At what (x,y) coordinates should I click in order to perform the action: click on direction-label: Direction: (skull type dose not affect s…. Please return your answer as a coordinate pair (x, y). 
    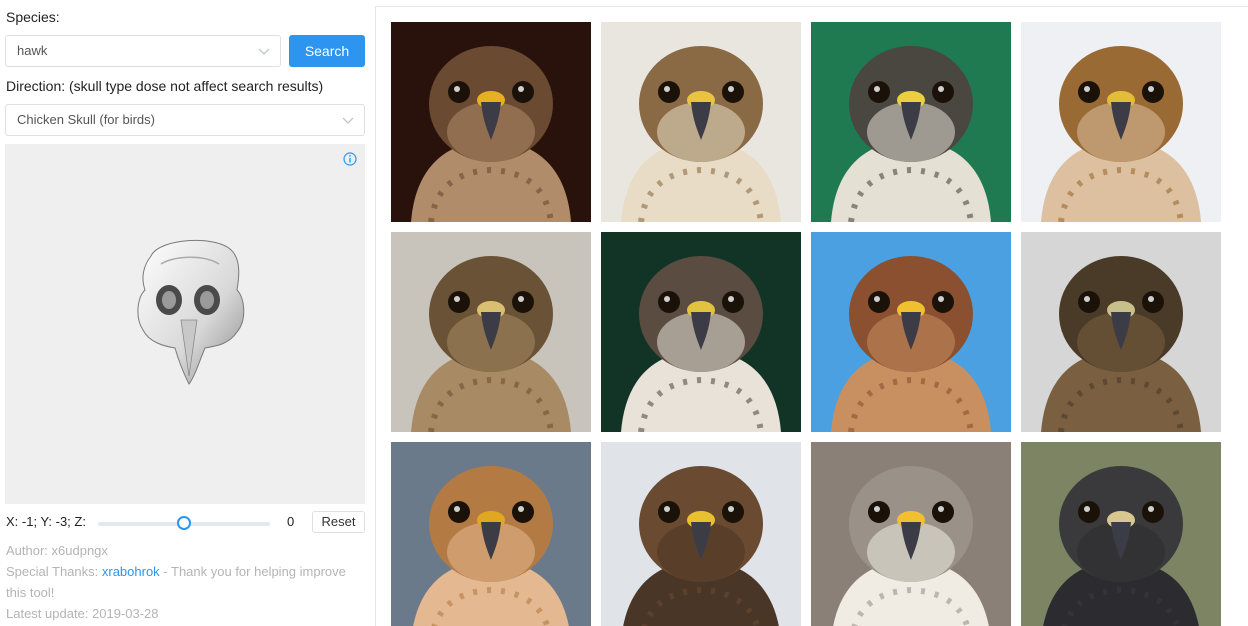
    Looking at the image, I should click on (165, 86).